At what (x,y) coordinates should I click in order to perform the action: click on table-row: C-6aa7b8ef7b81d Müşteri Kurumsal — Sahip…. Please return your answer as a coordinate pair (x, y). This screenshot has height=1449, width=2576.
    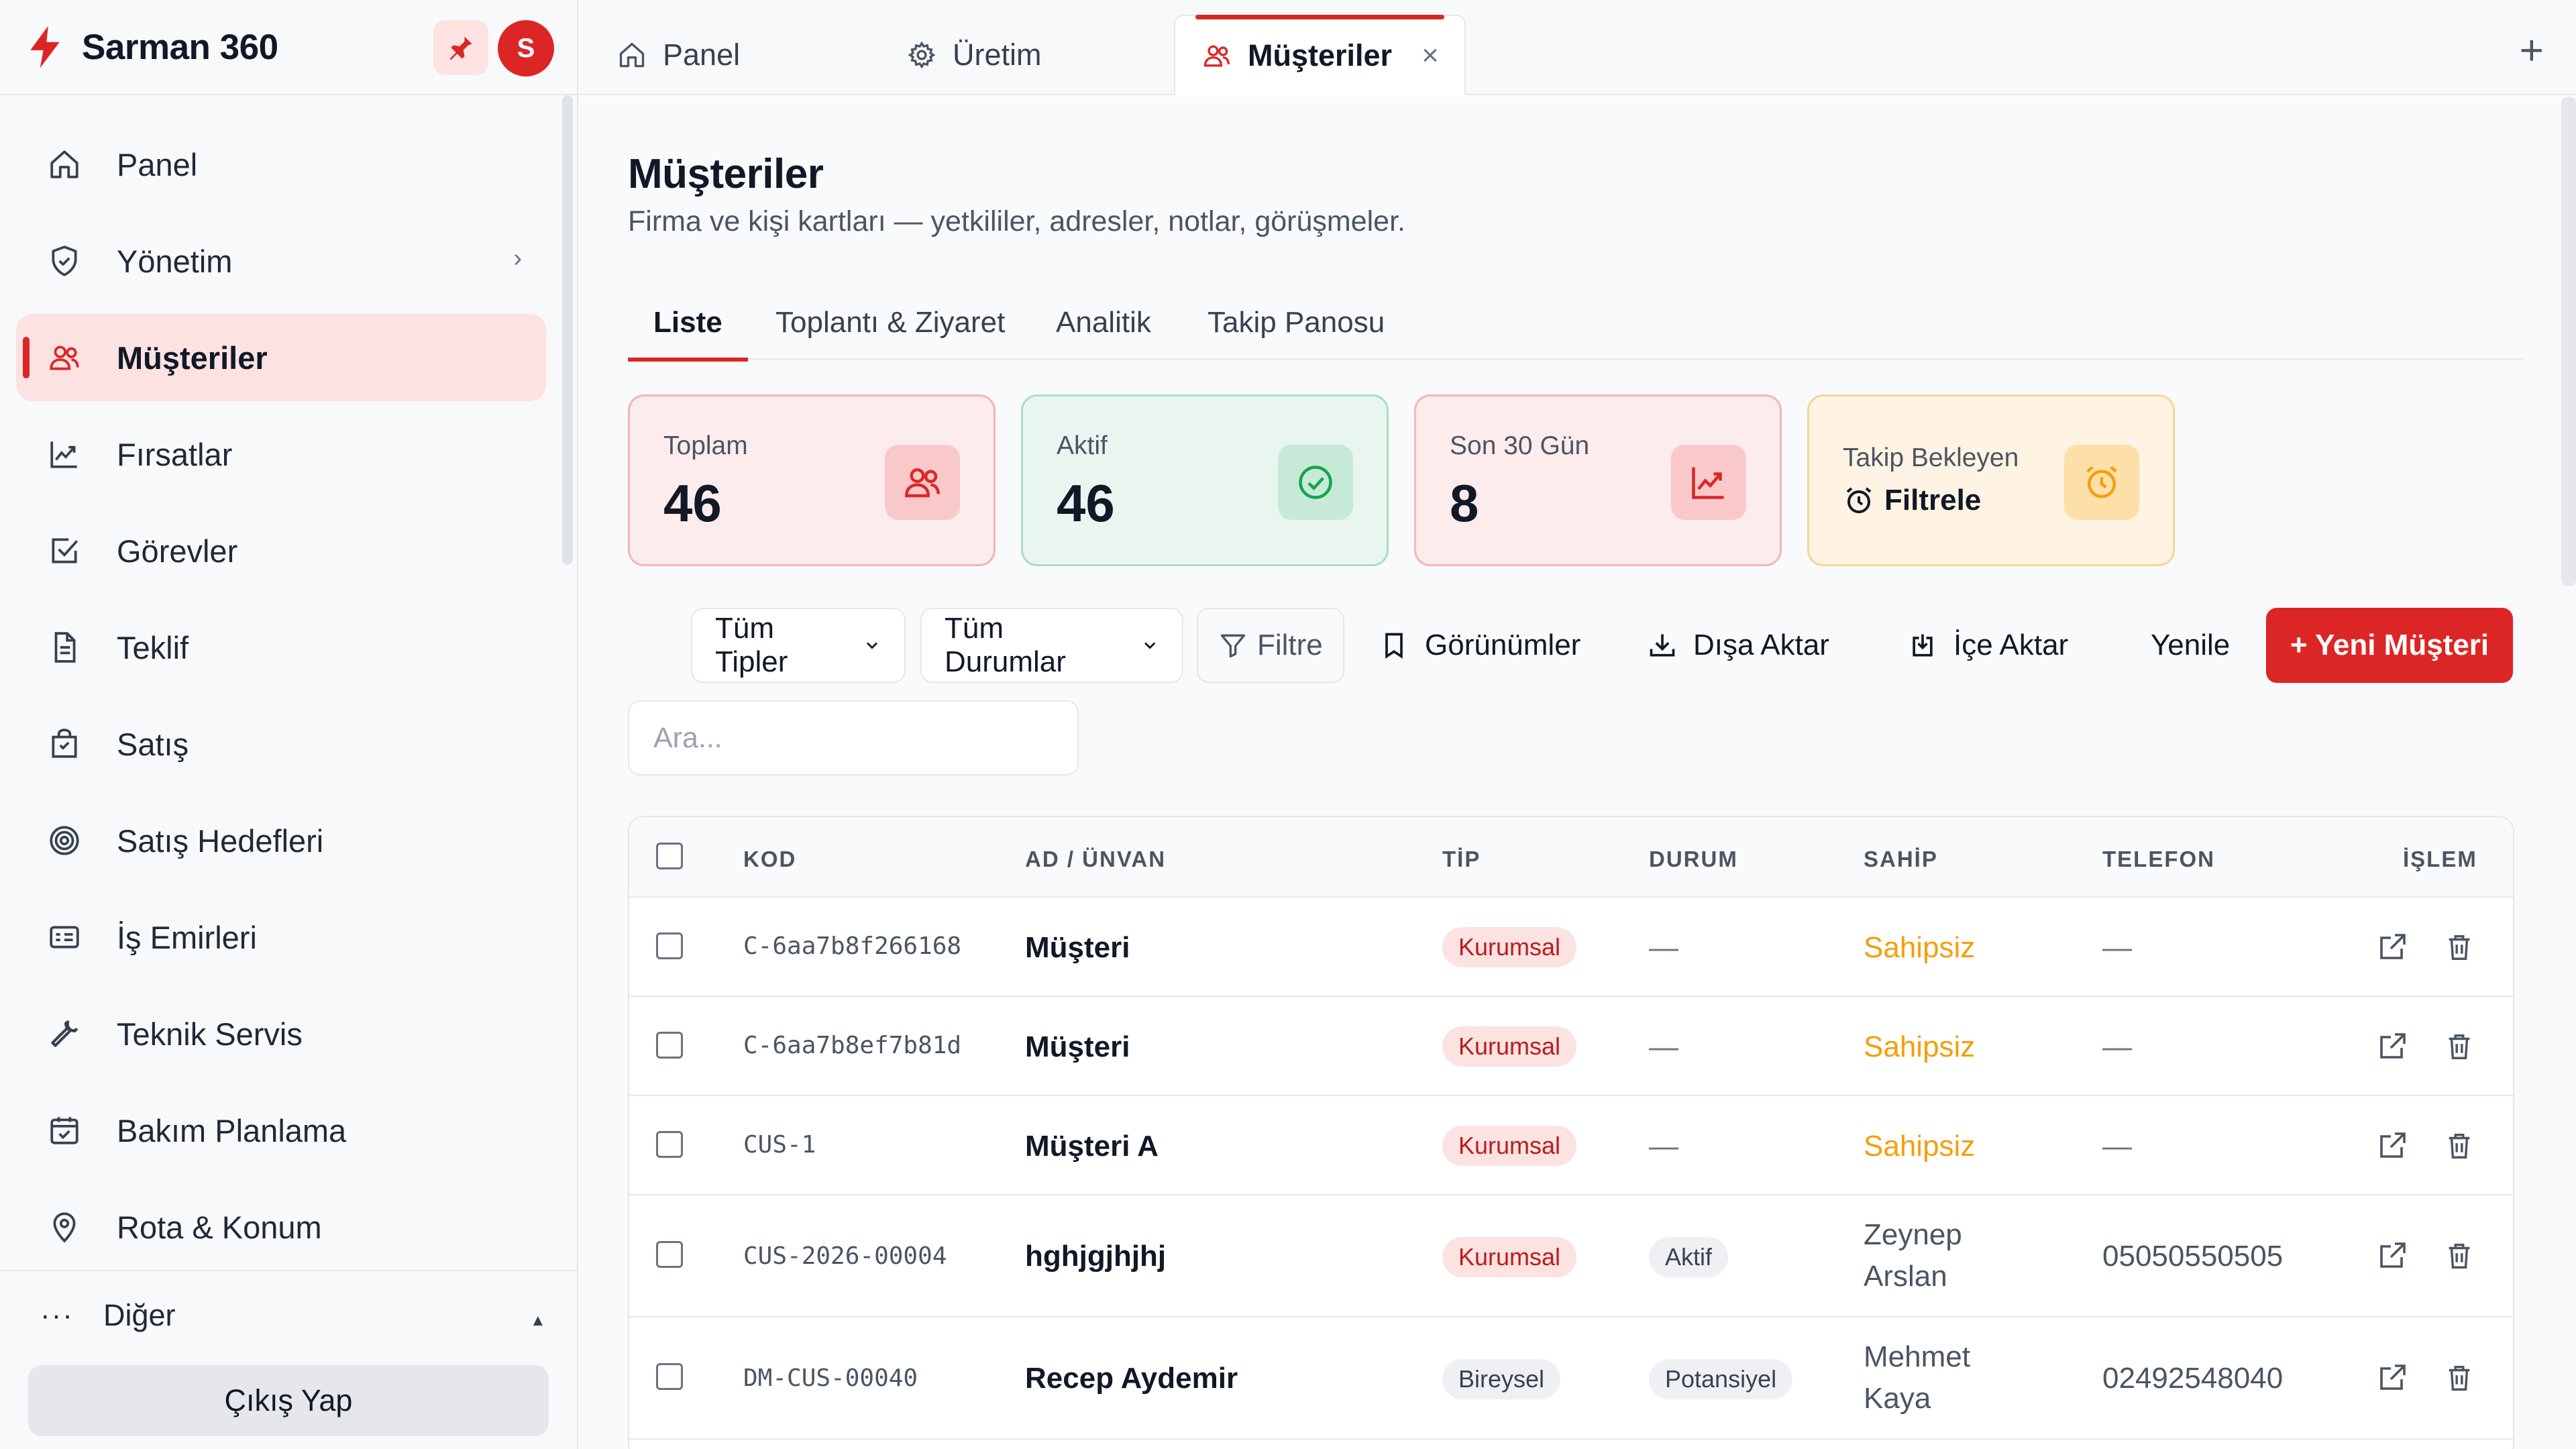
    Looking at the image, I should click on (1571, 1046).